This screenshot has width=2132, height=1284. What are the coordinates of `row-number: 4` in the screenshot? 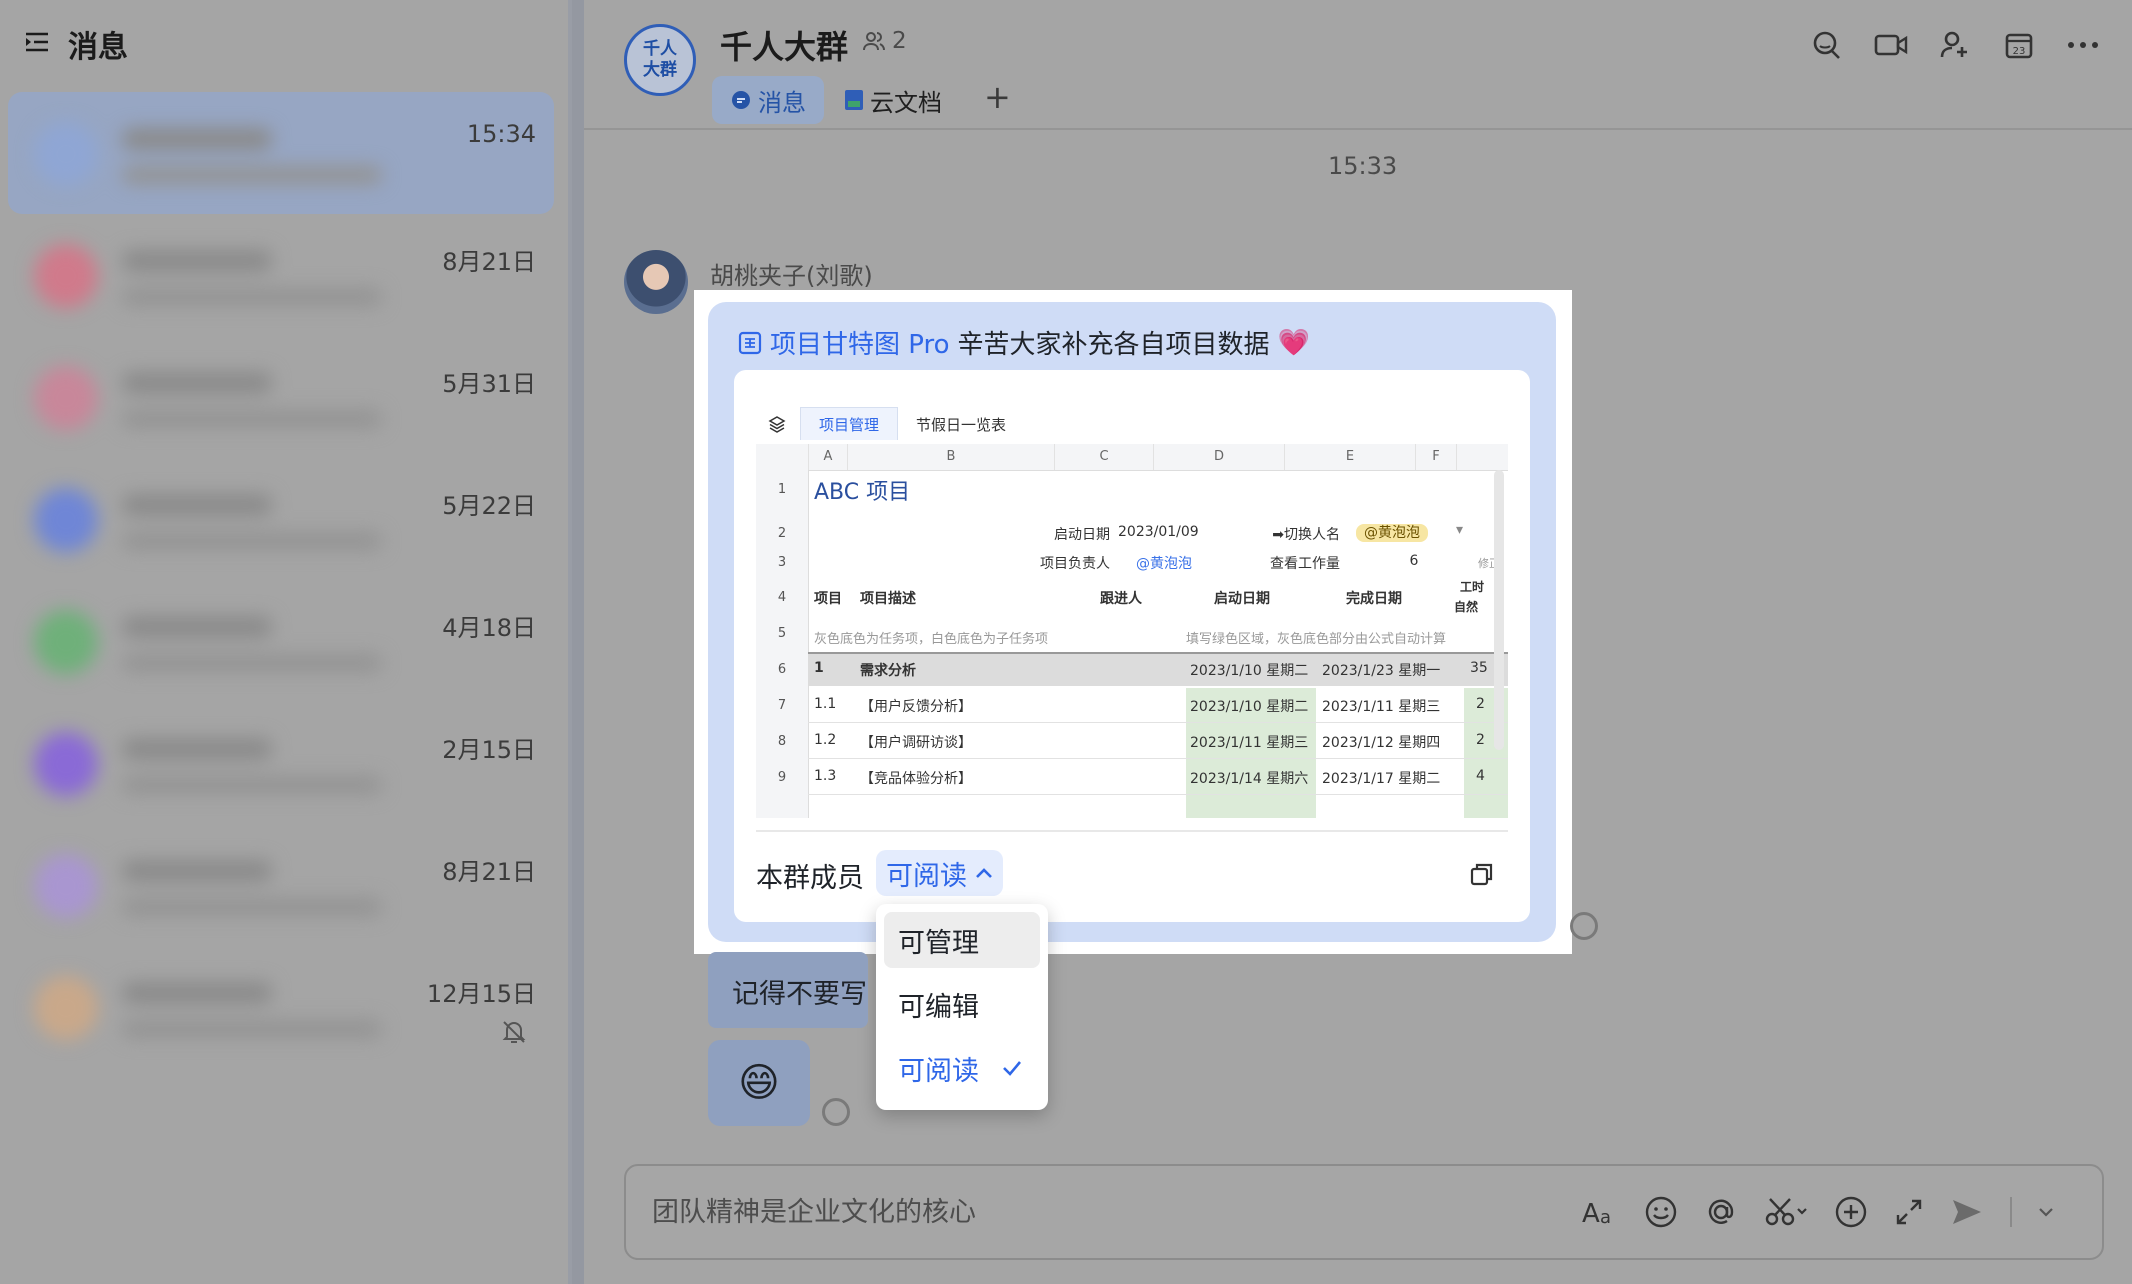 It's located at (782, 597).